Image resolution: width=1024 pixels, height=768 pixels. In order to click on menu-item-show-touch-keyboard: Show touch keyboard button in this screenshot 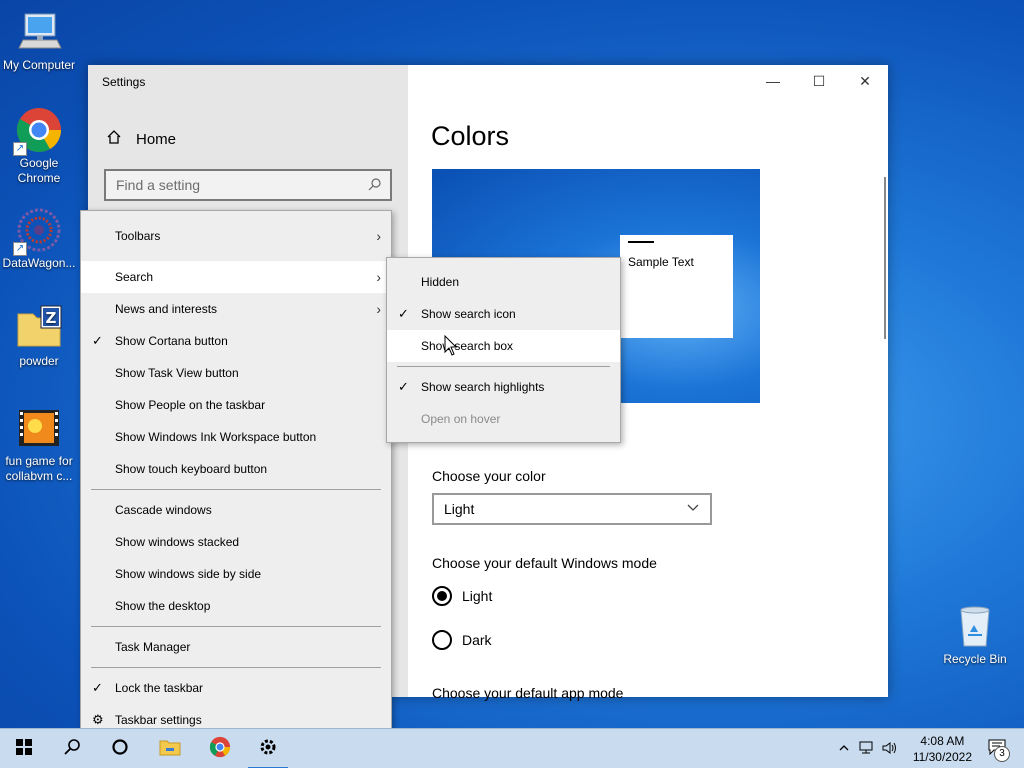, I will do `click(236, 469)`.